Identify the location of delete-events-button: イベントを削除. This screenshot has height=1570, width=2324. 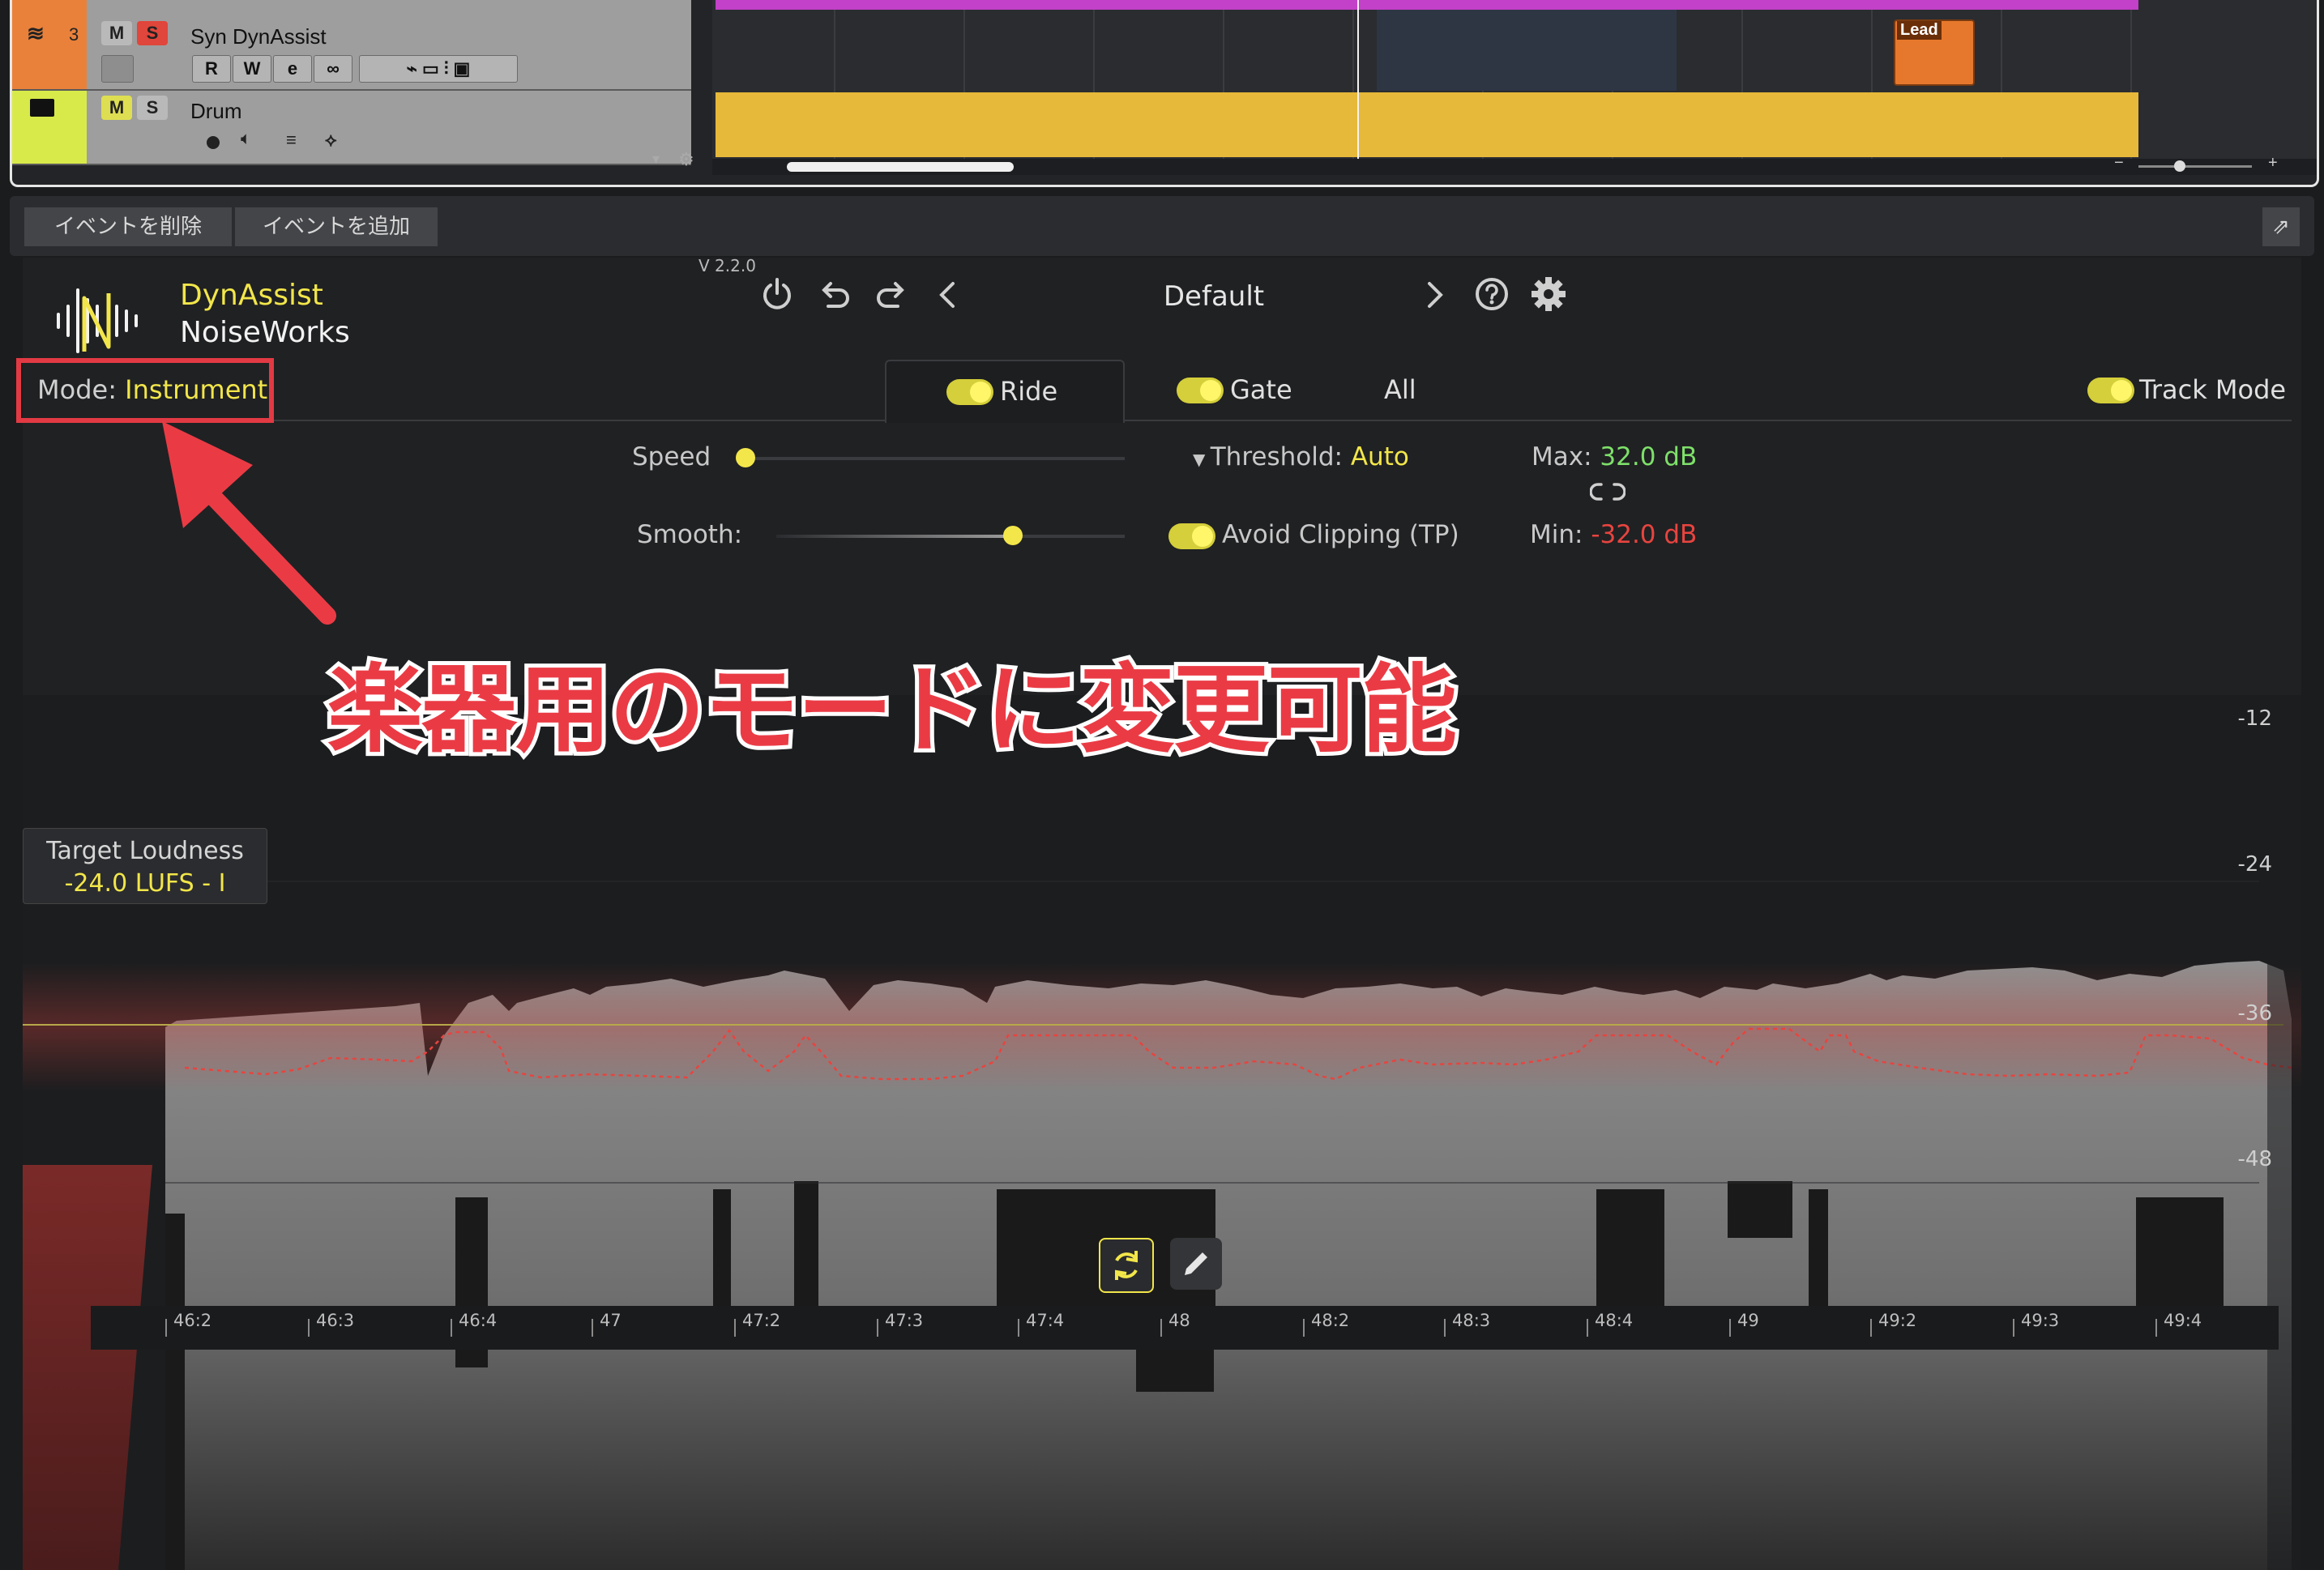
(128, 226).